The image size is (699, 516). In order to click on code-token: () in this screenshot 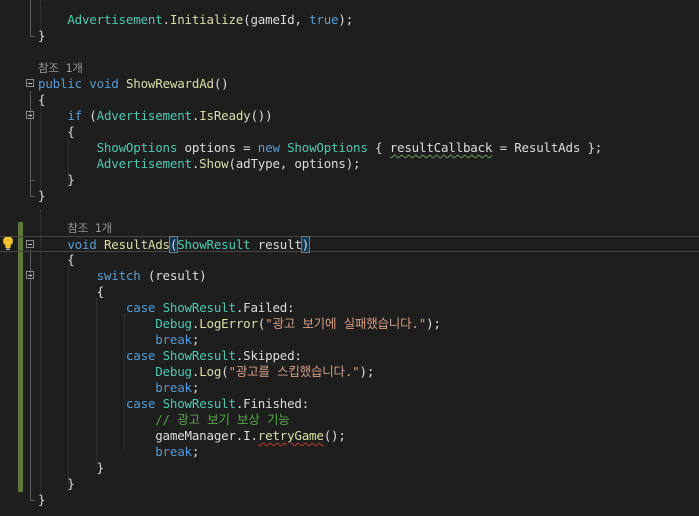, I will do `click(221, 83)`.